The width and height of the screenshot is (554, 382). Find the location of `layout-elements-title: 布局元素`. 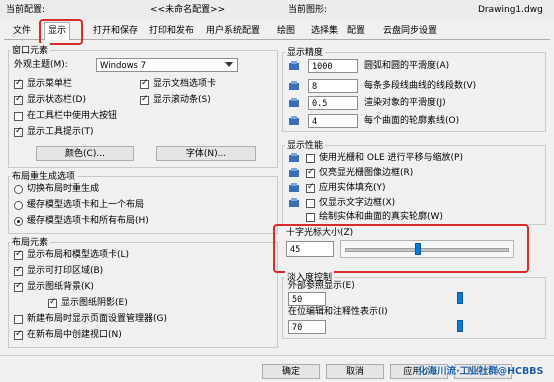

layout-elements-title: 布局元素 is located at coordinates (30, 241).